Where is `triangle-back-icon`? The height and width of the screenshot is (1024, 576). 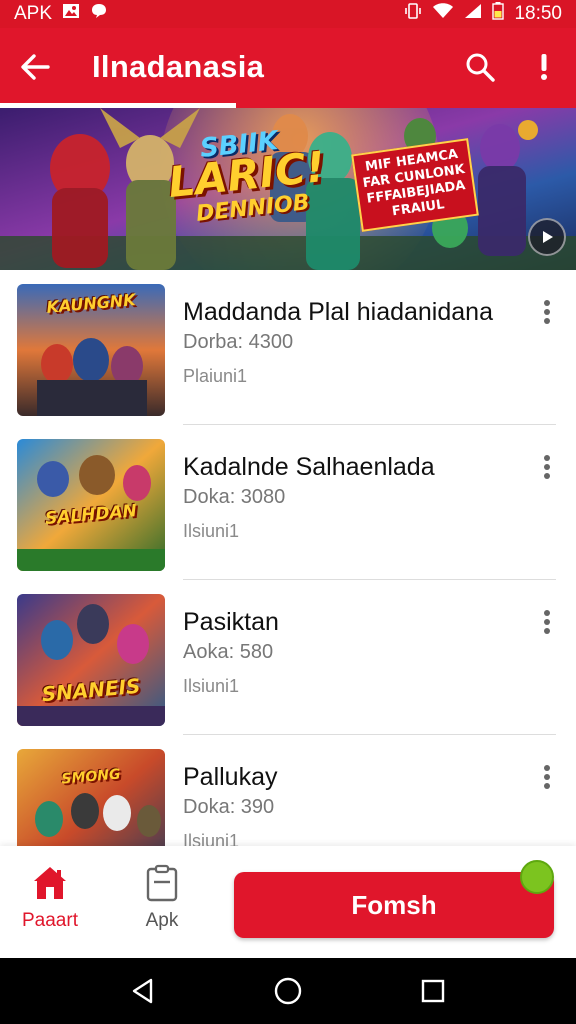
triangle-back-icon is located at coordinates (142, 991).